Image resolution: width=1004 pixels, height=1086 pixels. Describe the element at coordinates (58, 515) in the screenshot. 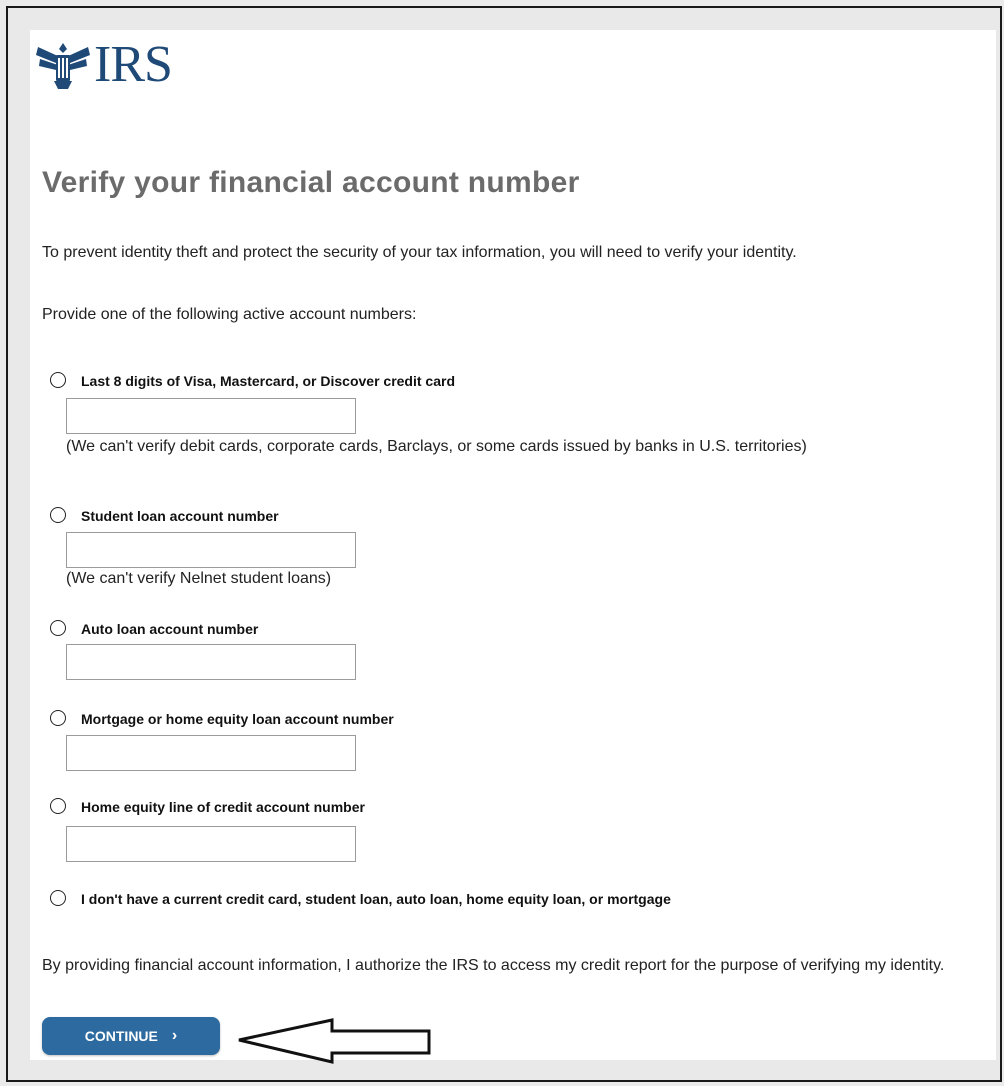

I see `radio-student-loan` at that location.